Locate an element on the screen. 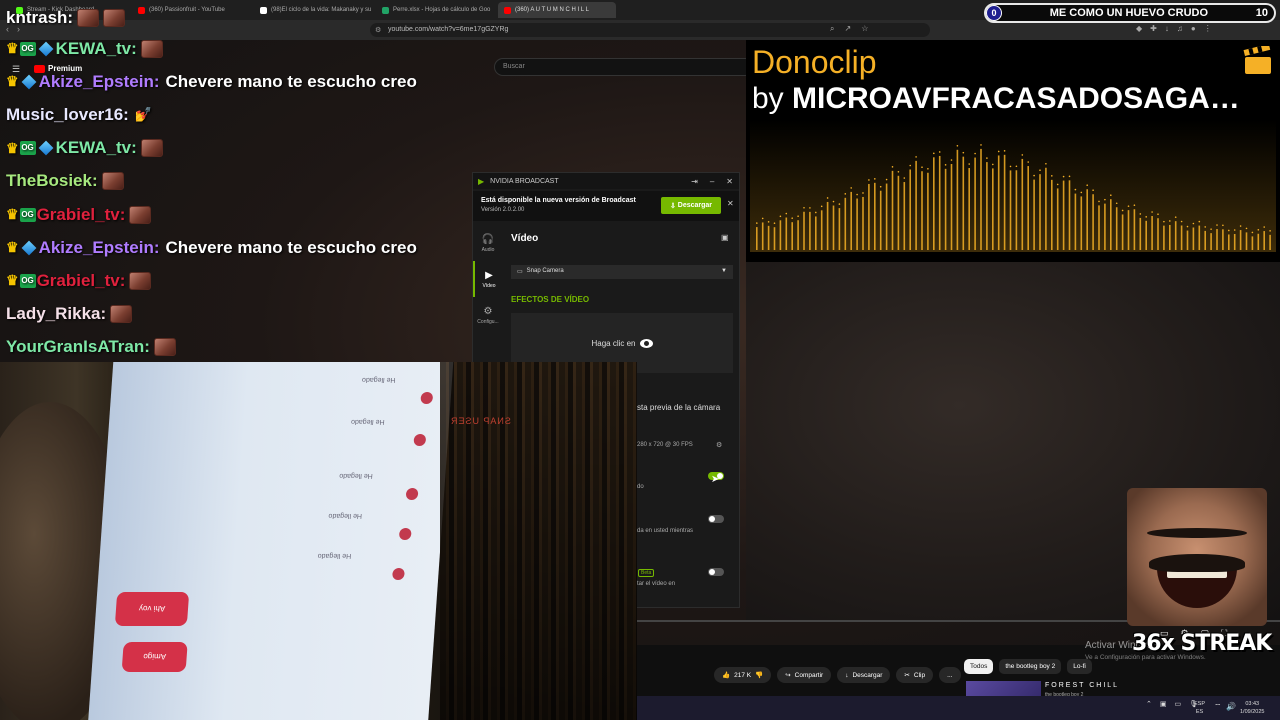 Image resolution: width=1280 pixels, height=720 pixels. chat-username: YourGranIsATran: is located at coordinates (78, 347).